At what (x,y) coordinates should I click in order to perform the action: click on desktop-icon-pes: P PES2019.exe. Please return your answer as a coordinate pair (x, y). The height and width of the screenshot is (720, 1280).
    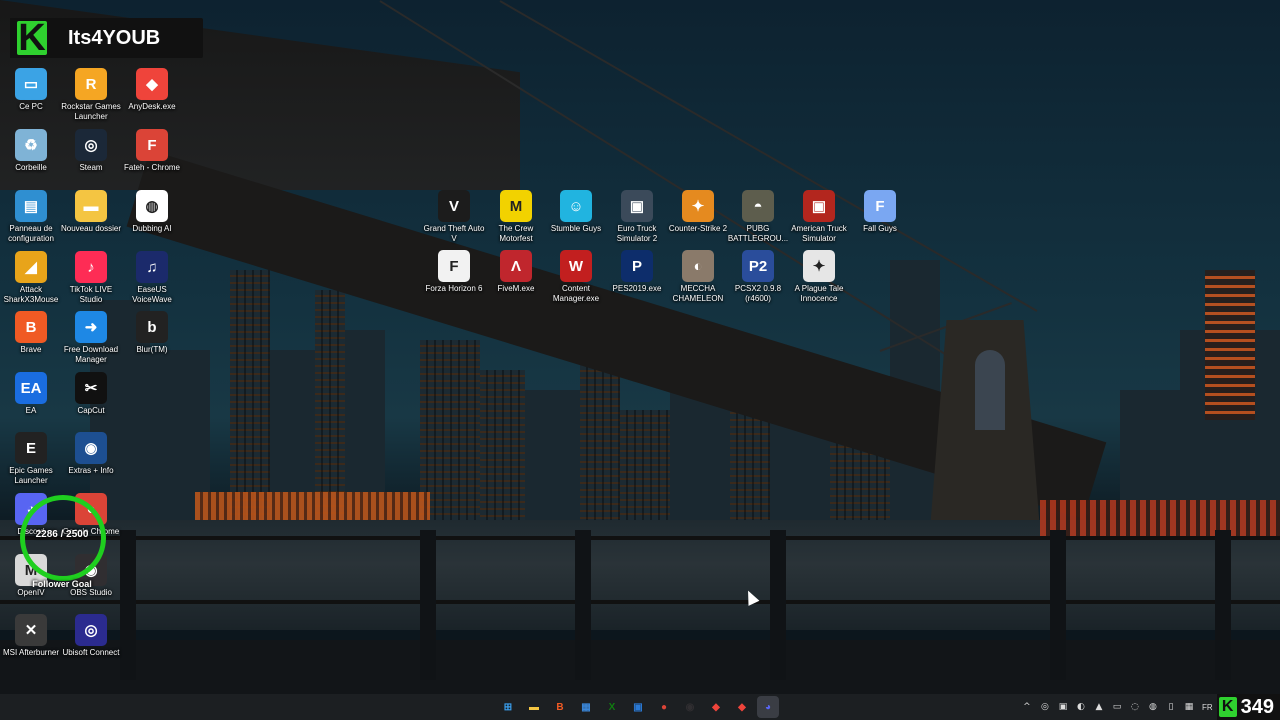
    Looking at the image, I should click on (637, 272).